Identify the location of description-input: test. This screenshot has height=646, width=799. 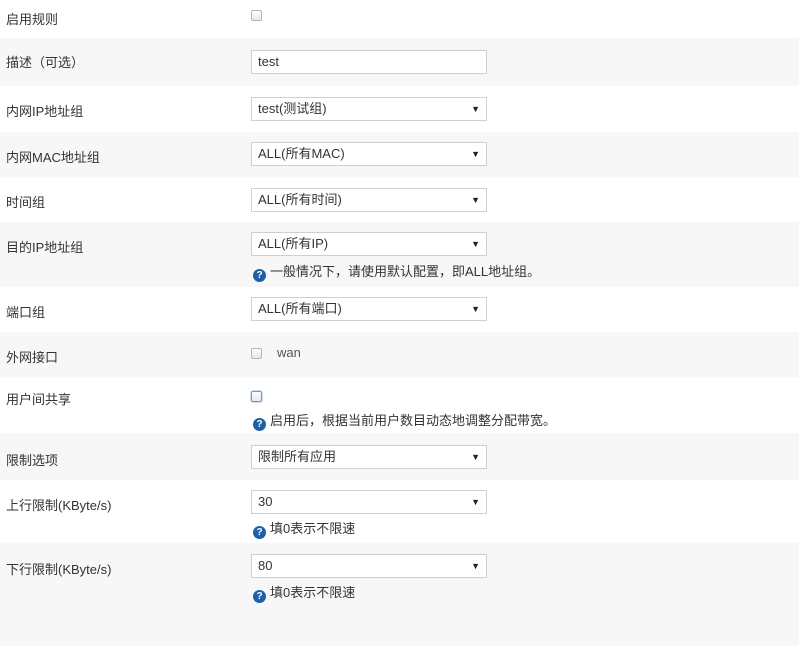
(369, 62).